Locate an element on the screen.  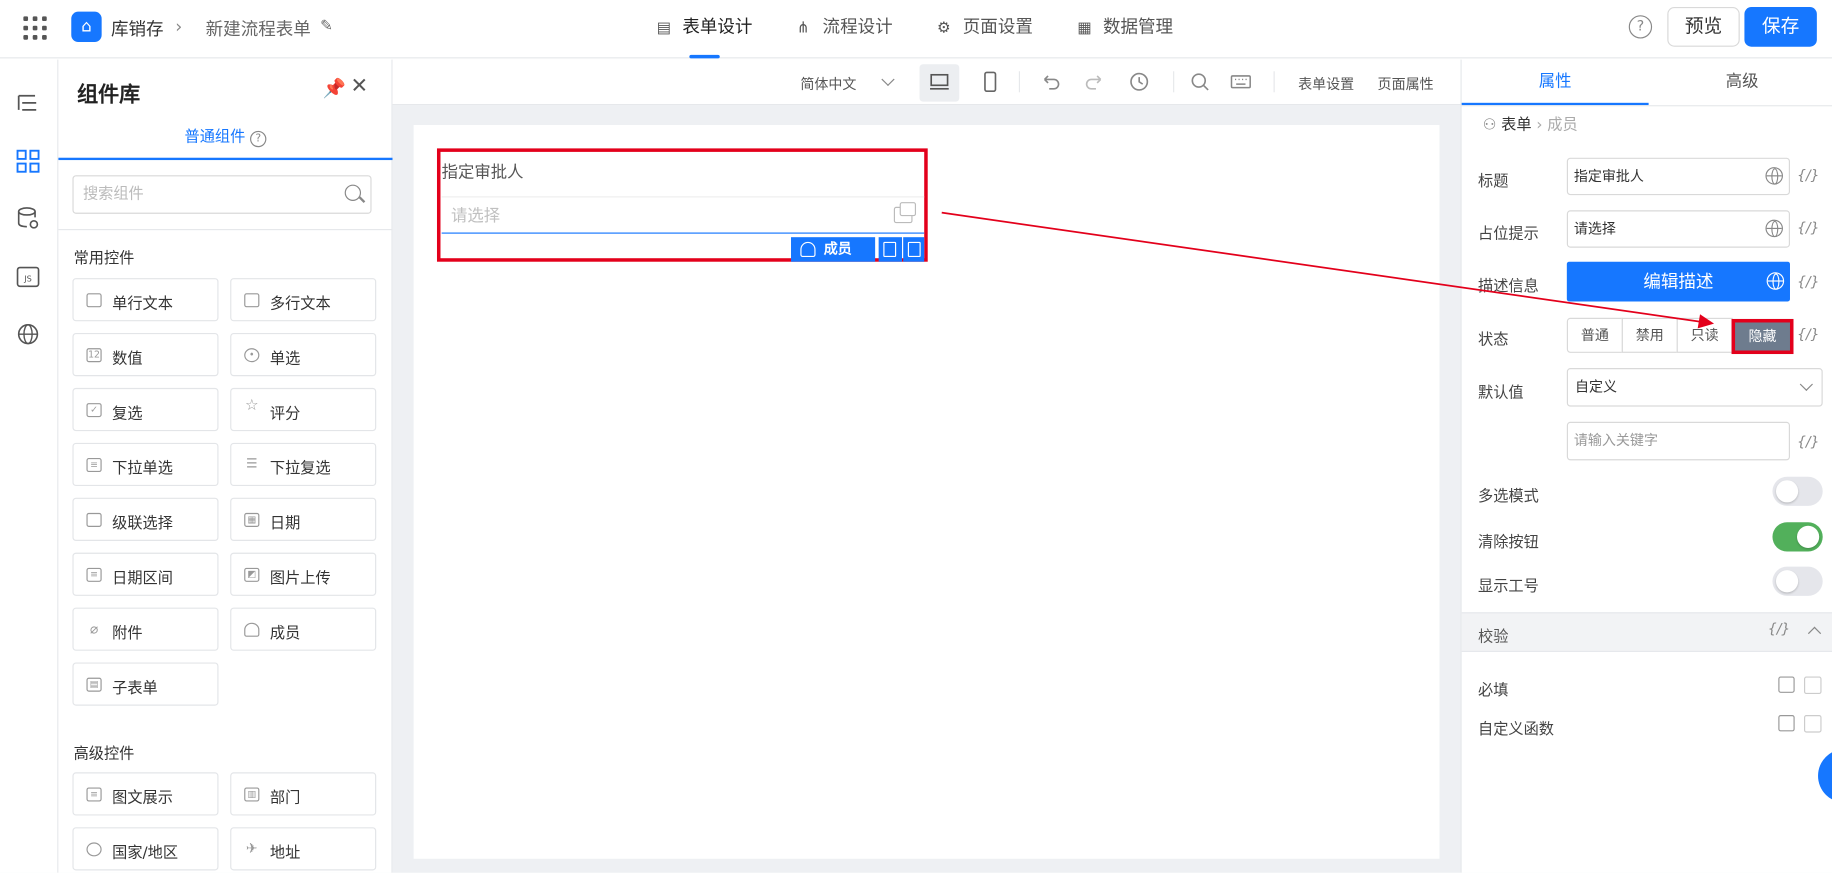
tab-common-components: 普通组件 ? is located at coordinates (225, 143).